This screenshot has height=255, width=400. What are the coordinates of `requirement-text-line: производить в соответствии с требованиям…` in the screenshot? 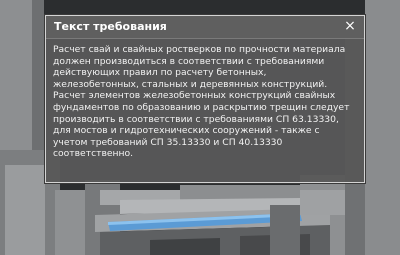 It's located at (196, 119).